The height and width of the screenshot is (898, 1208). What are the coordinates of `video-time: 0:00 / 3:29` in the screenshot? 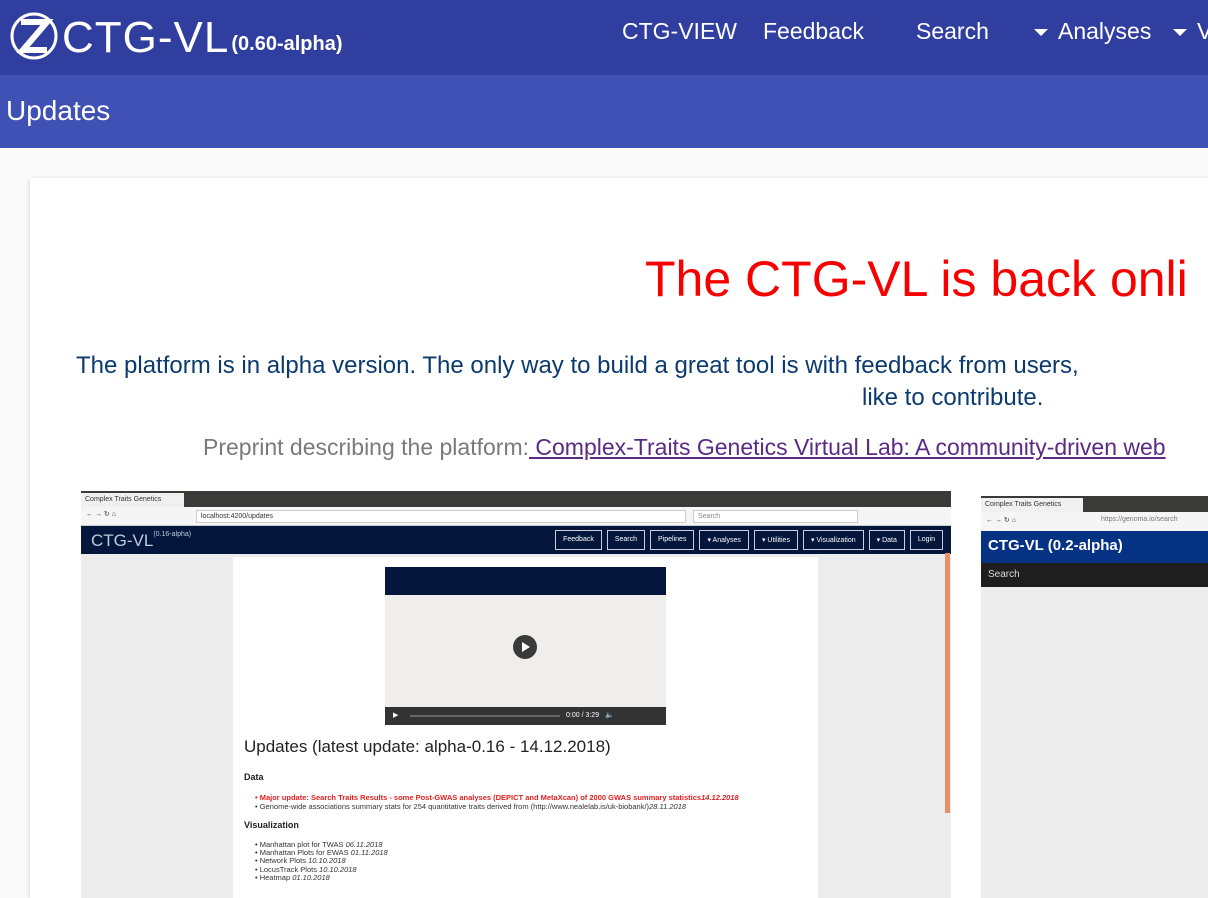 It's located at (583, 715).